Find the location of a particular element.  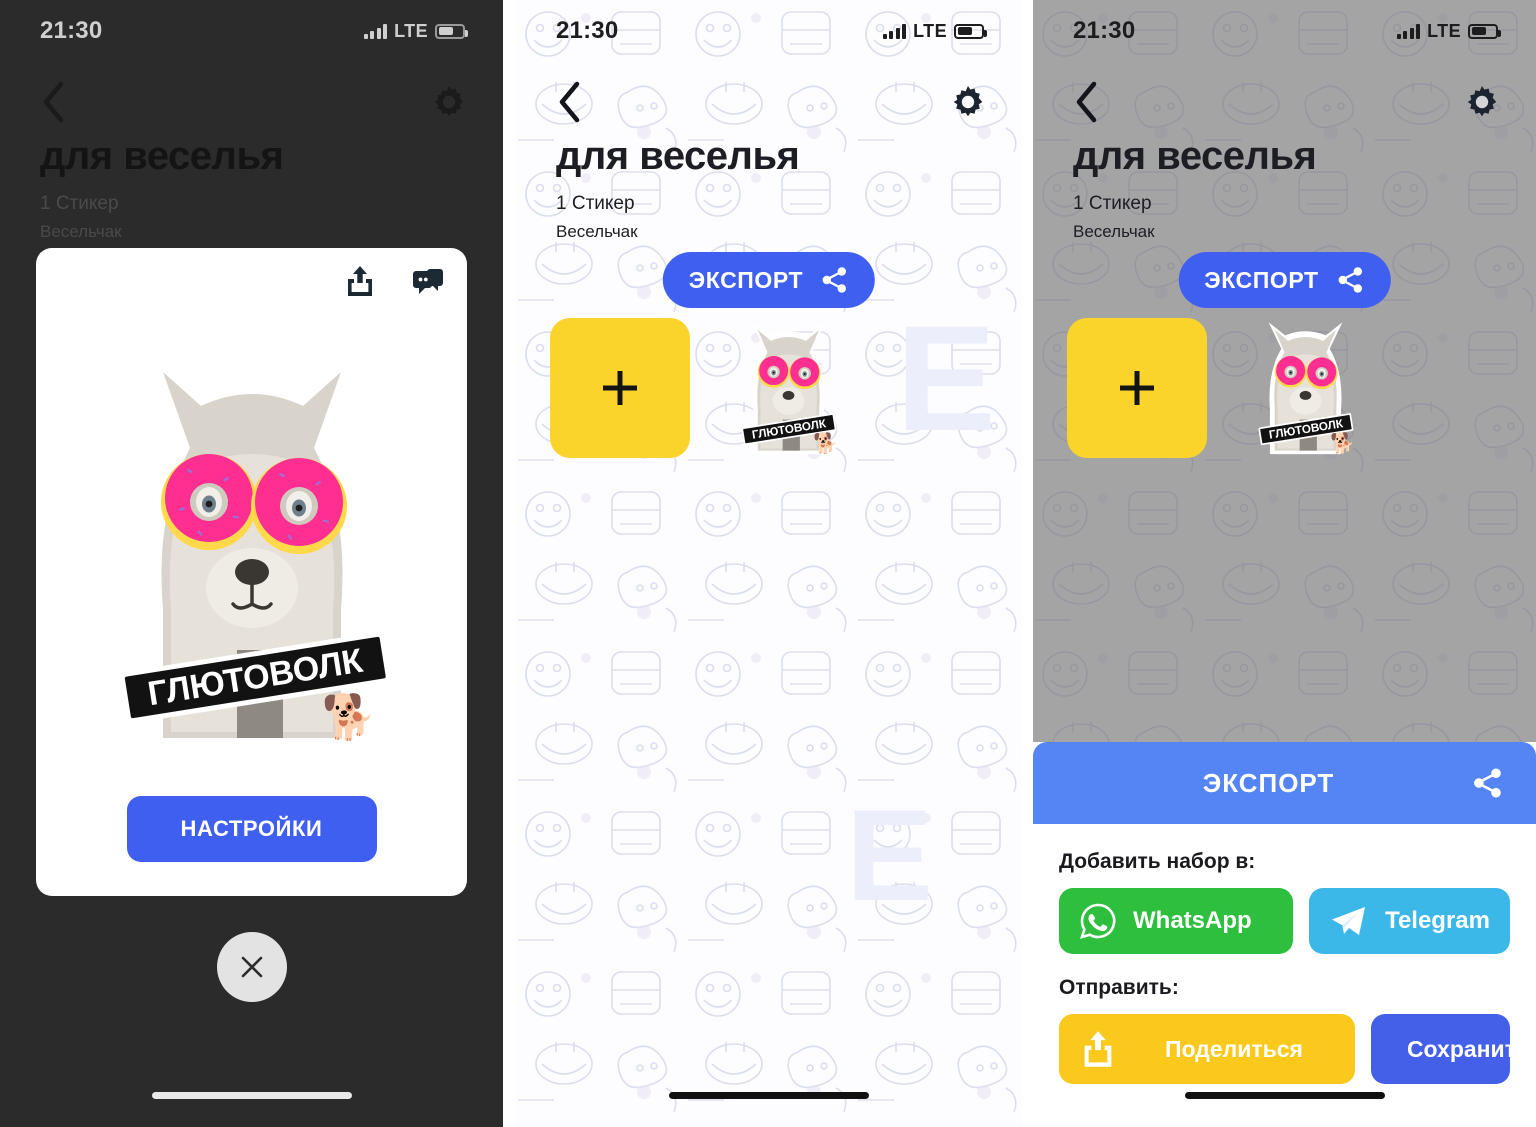

sheet-export-header: ЭКСПОРТ is located at coordinates (1284, 783).